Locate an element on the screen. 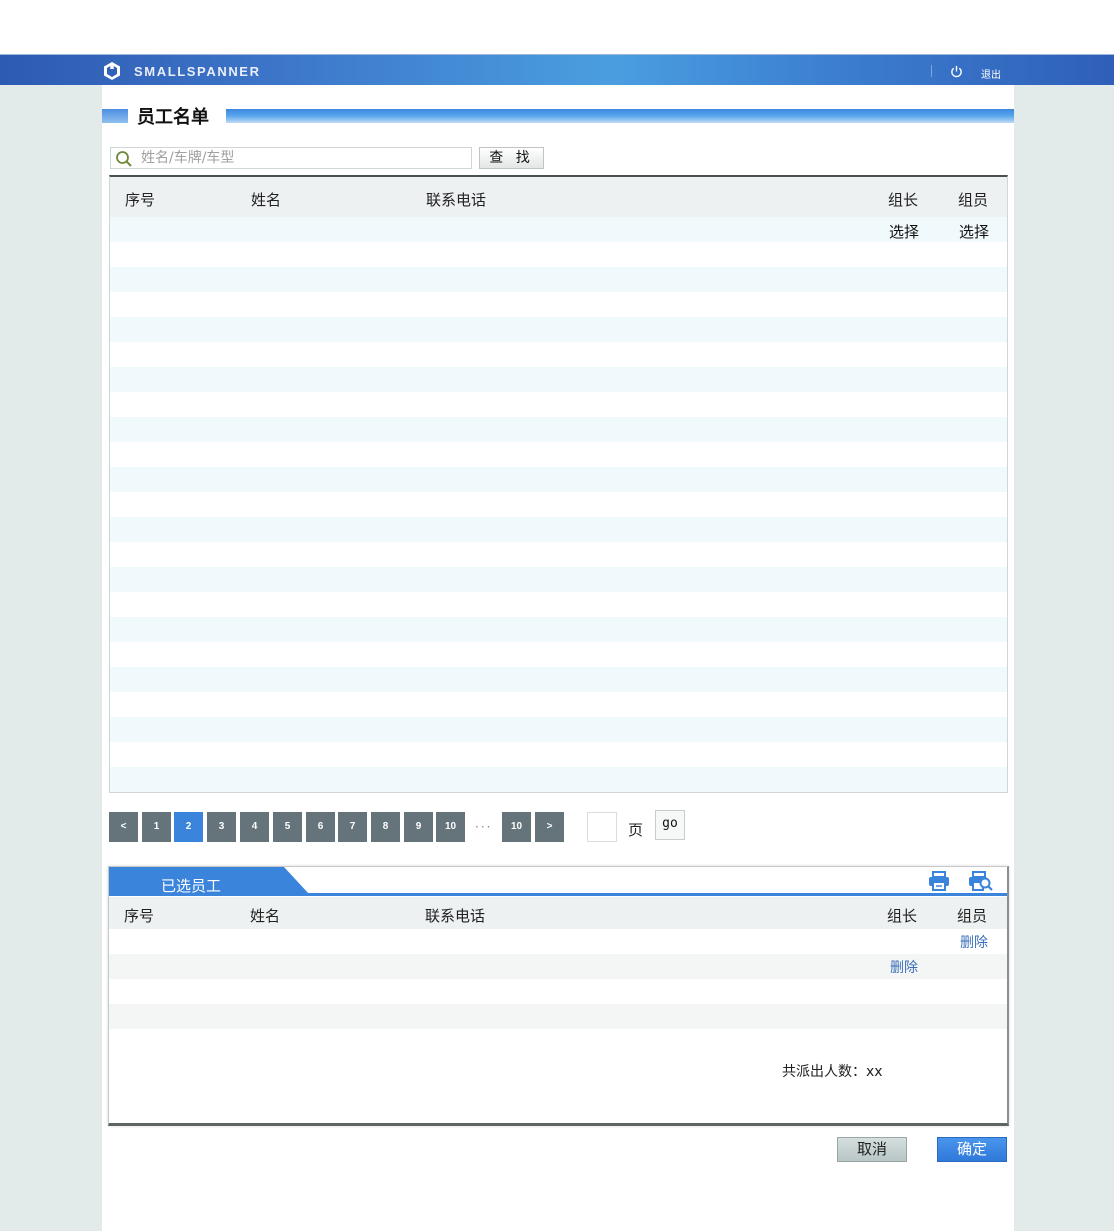  title-accent-right is located at coordinates (620, 116).